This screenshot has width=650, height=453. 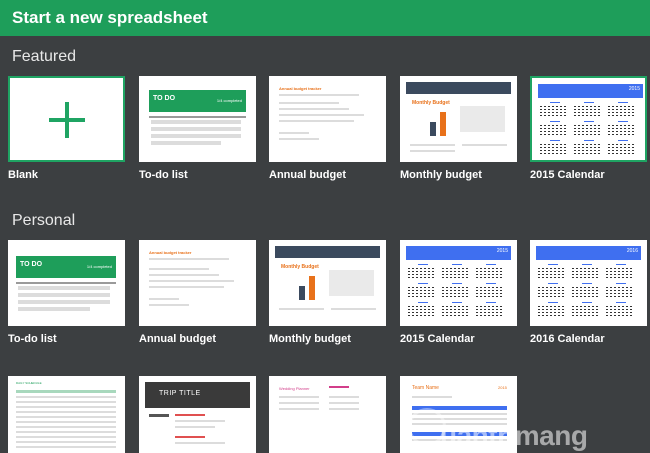 I want to click on template-blank: Blank, so click(x=66, y=128).